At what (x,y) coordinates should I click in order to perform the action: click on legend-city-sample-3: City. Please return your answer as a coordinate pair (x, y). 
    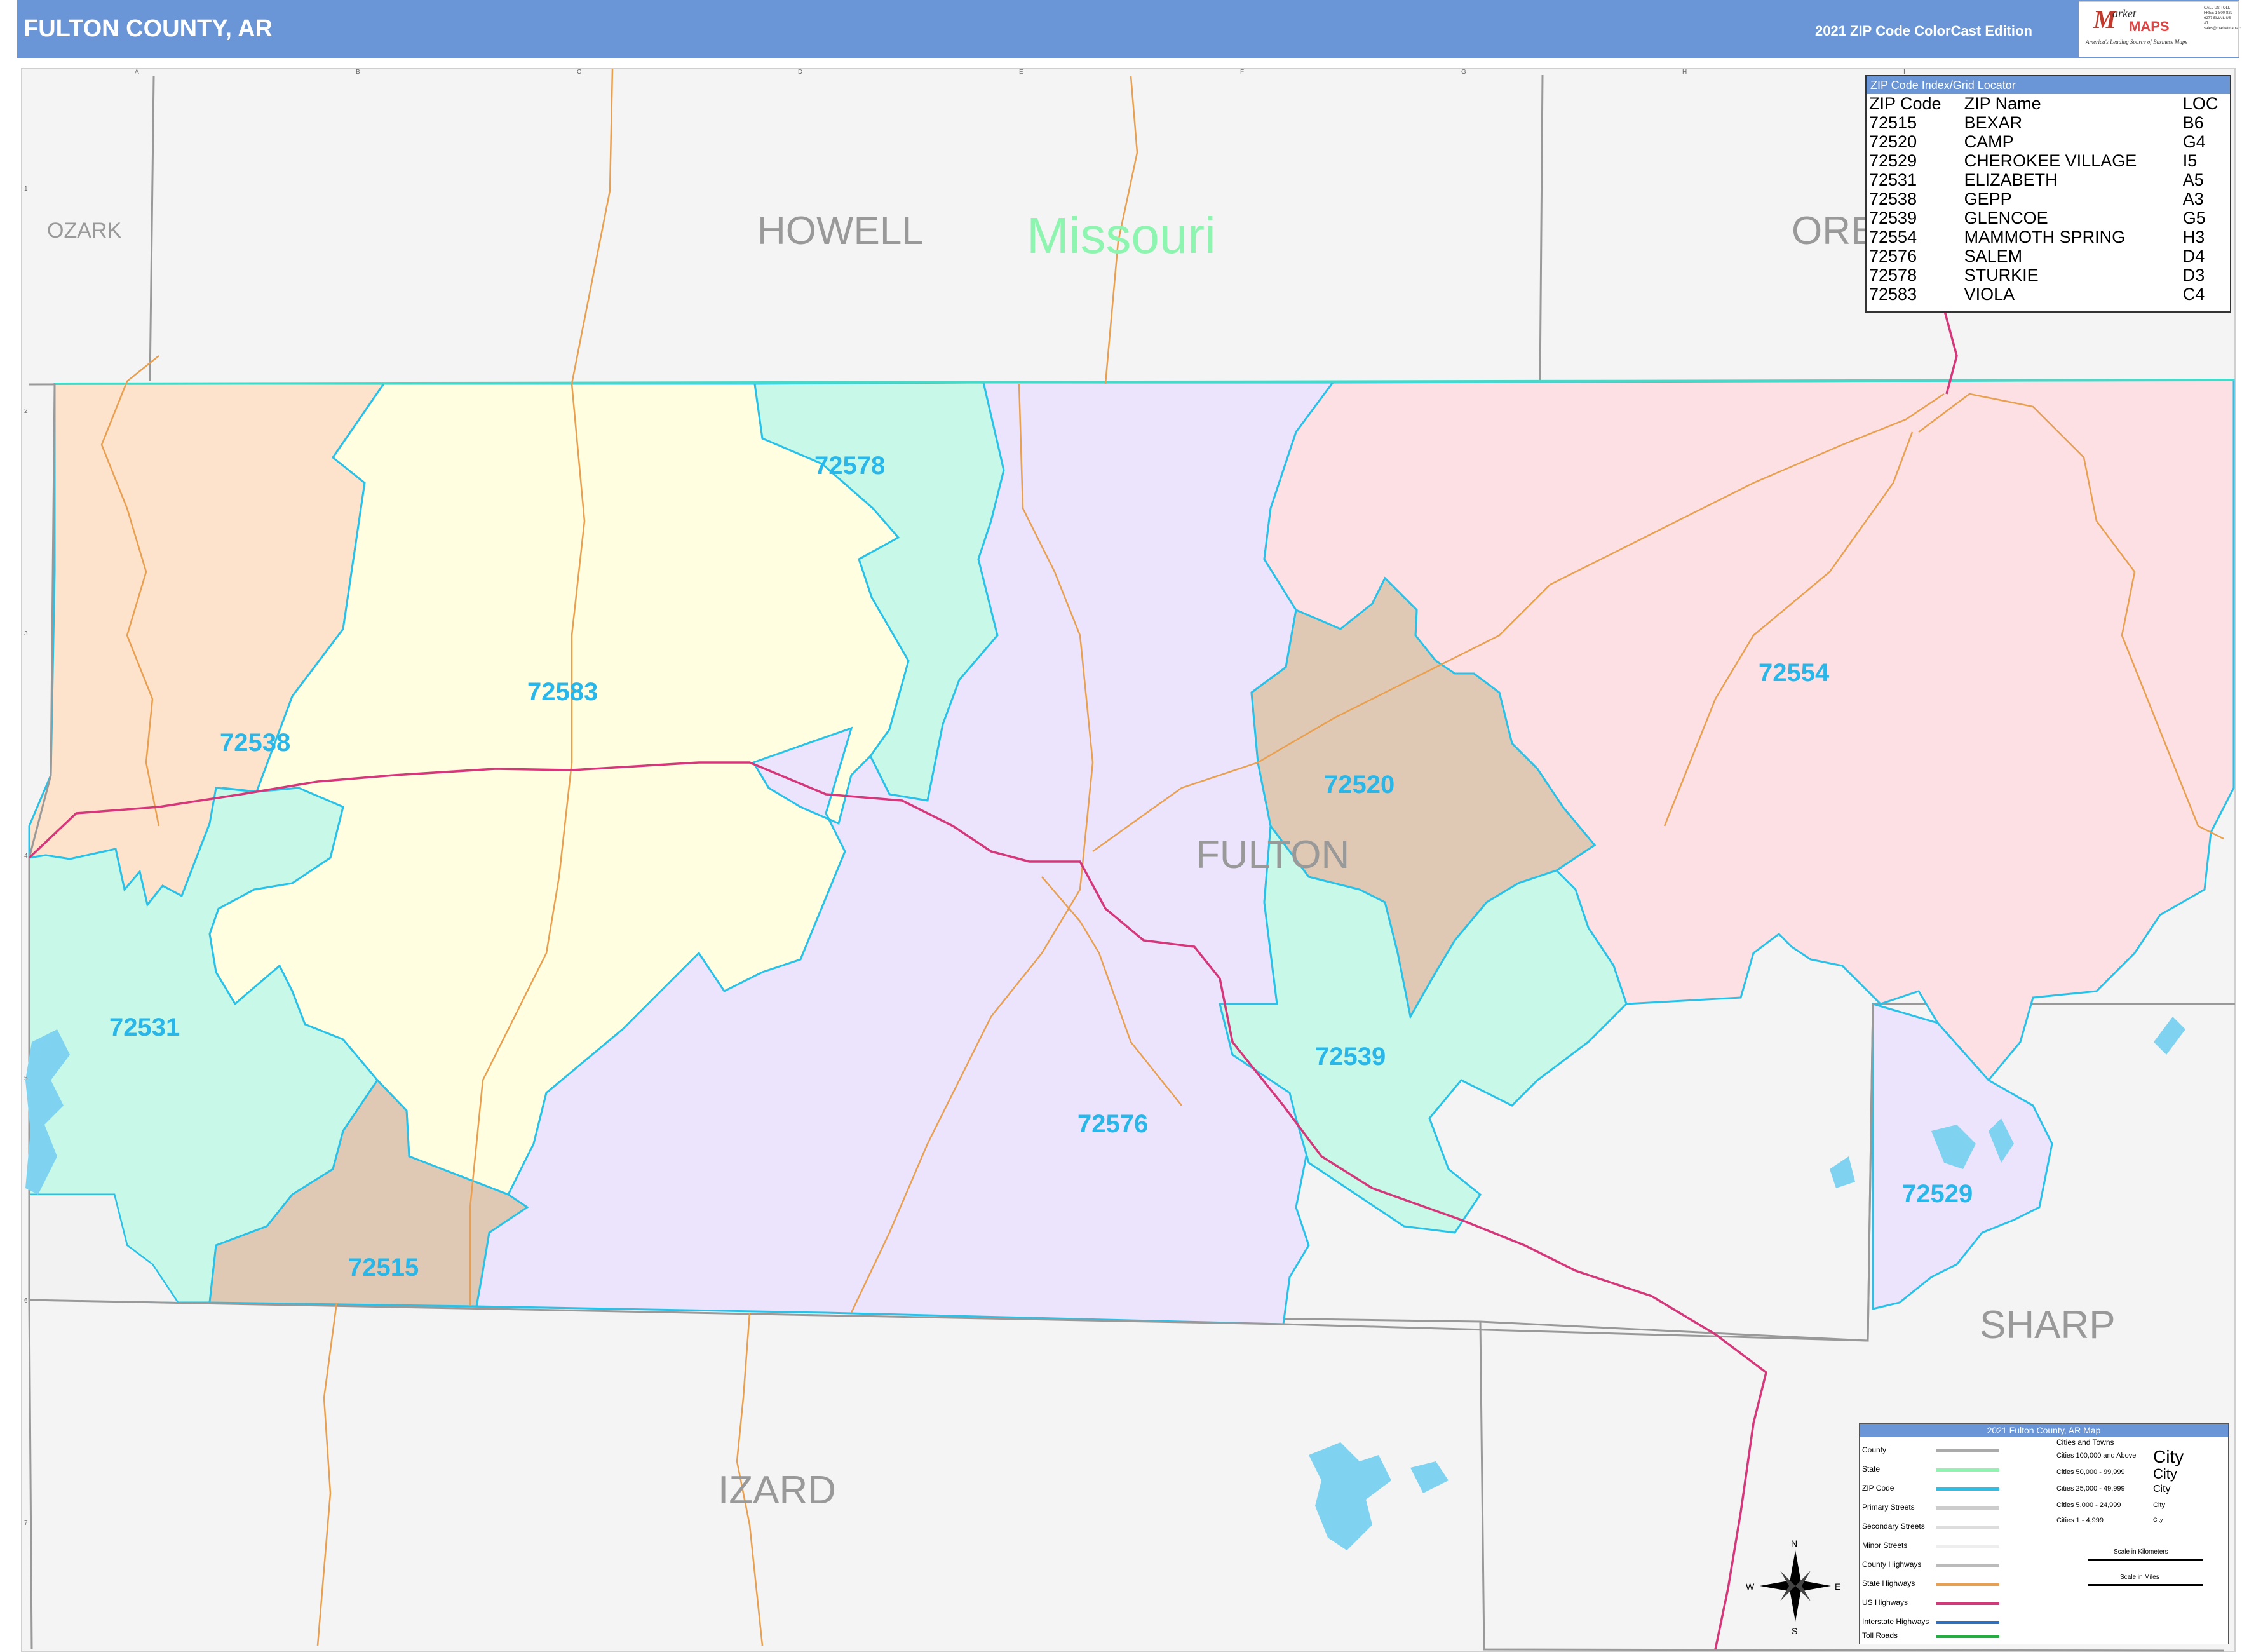
    Looking at the image, I should click on (2162, 1489).